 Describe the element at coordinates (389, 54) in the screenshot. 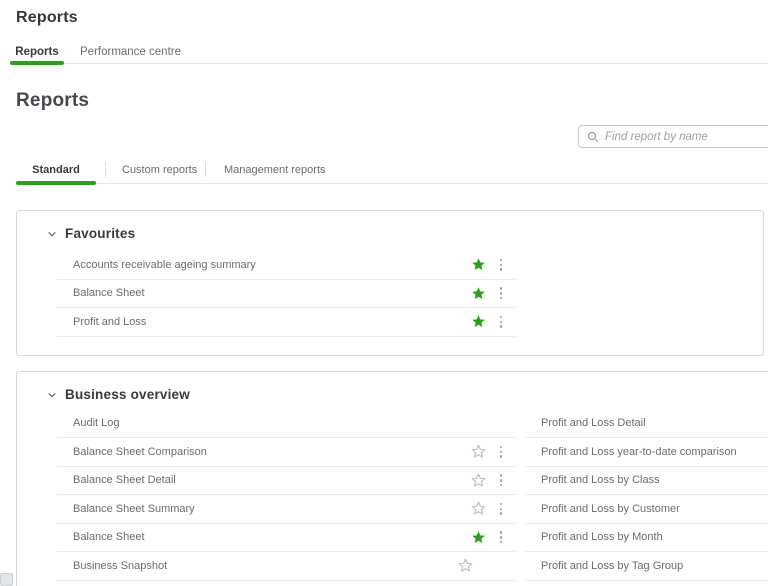

I see `top-tab-bar: Reports Performance centre` at that location.